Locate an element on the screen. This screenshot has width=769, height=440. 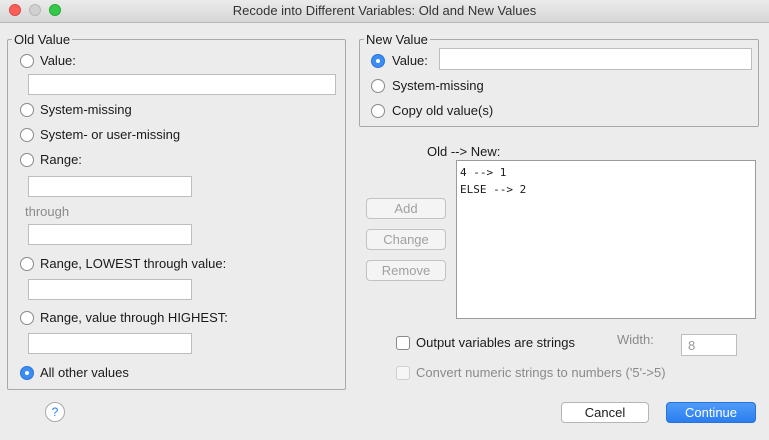
add-button: Add is located at coordinates (406, 208).